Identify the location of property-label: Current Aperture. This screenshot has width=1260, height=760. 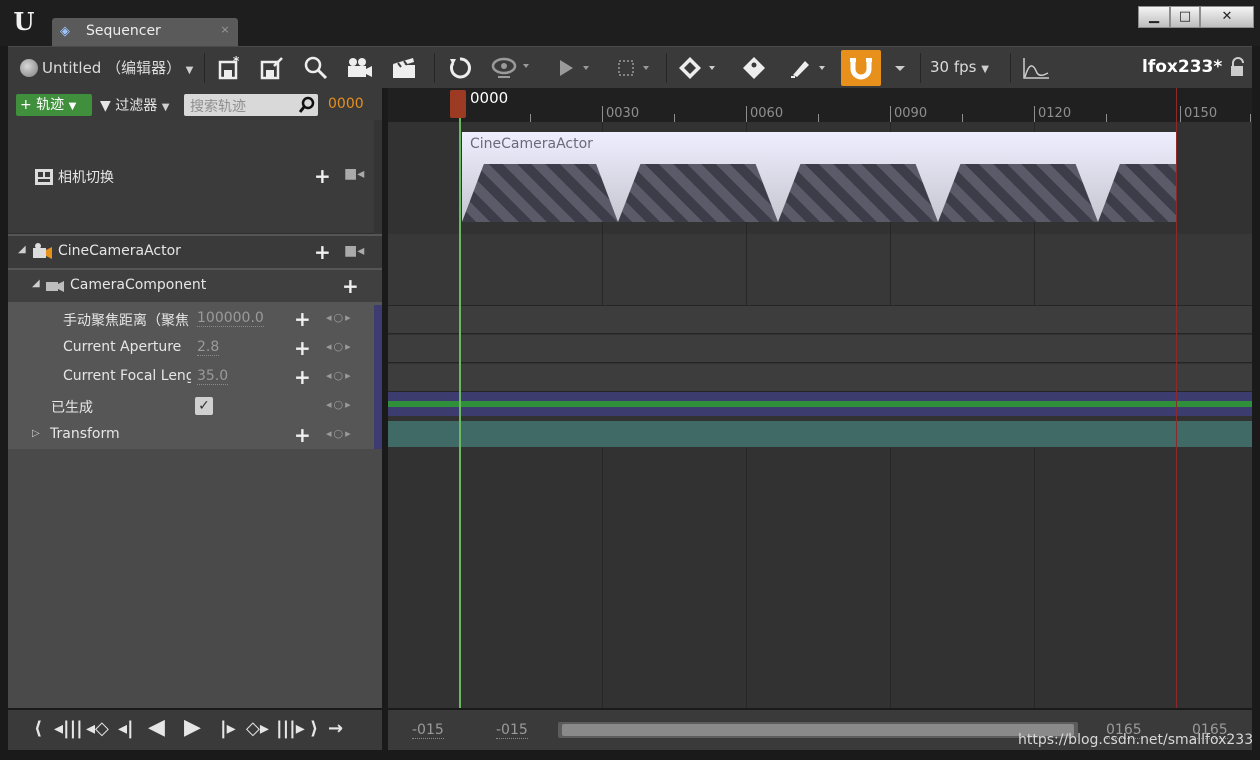
(122, 347).